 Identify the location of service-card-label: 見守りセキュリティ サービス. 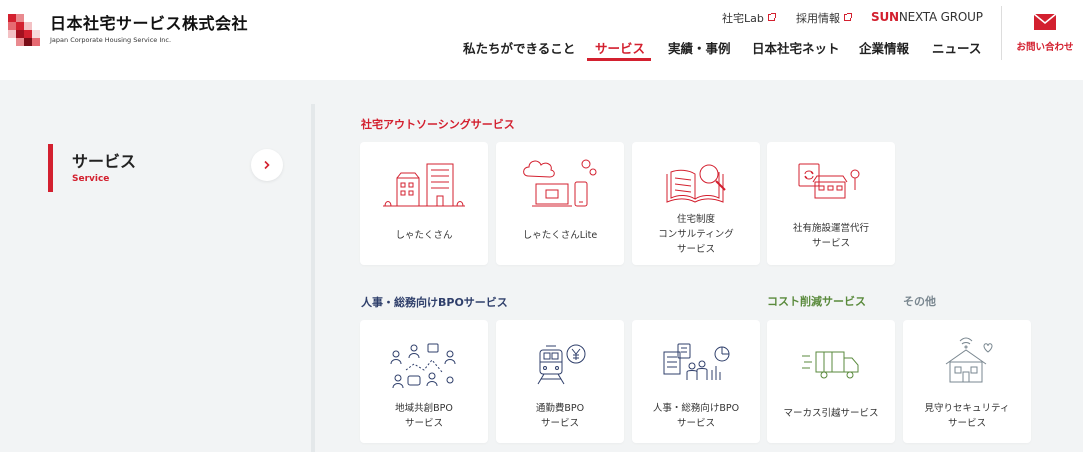
(967, 416).